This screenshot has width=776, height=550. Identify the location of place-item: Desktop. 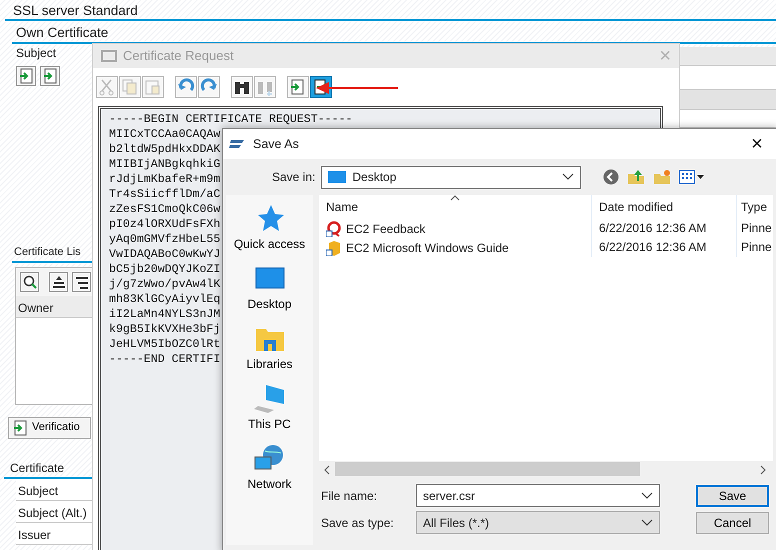
(269, 287).